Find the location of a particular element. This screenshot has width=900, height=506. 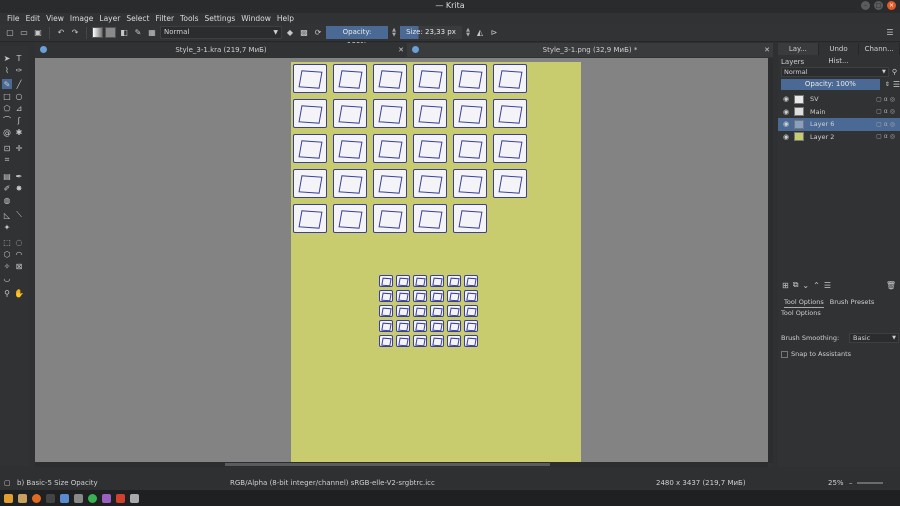

krita-taskbar-icon is located at coordinates (64, 498).